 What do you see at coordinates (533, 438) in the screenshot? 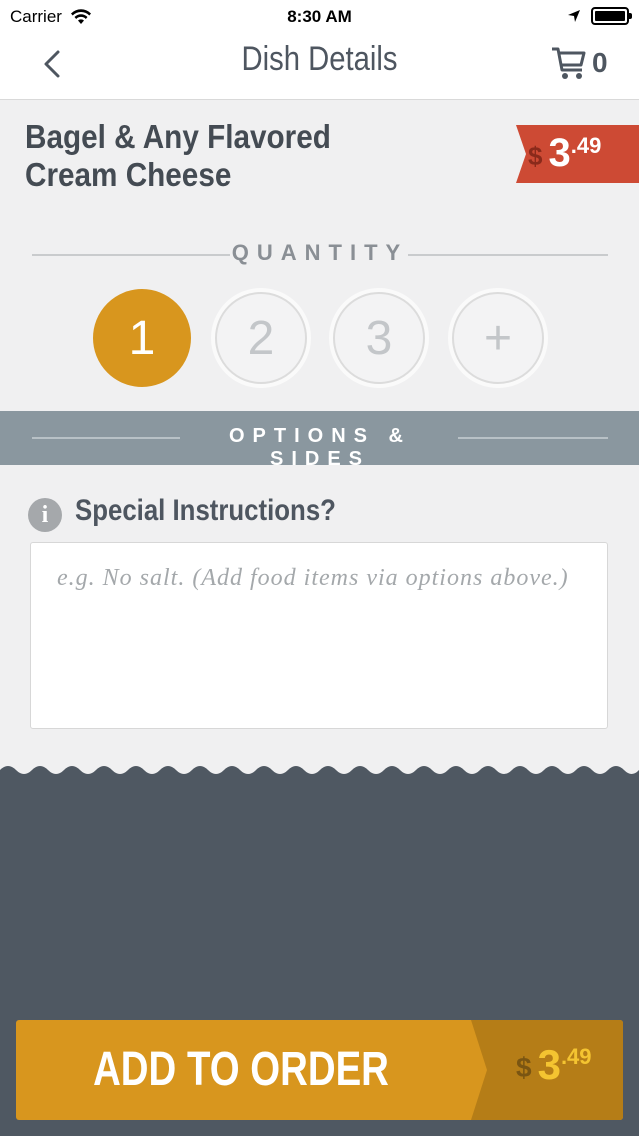
I see `options-divider-right` at bounding box center [533, 438].